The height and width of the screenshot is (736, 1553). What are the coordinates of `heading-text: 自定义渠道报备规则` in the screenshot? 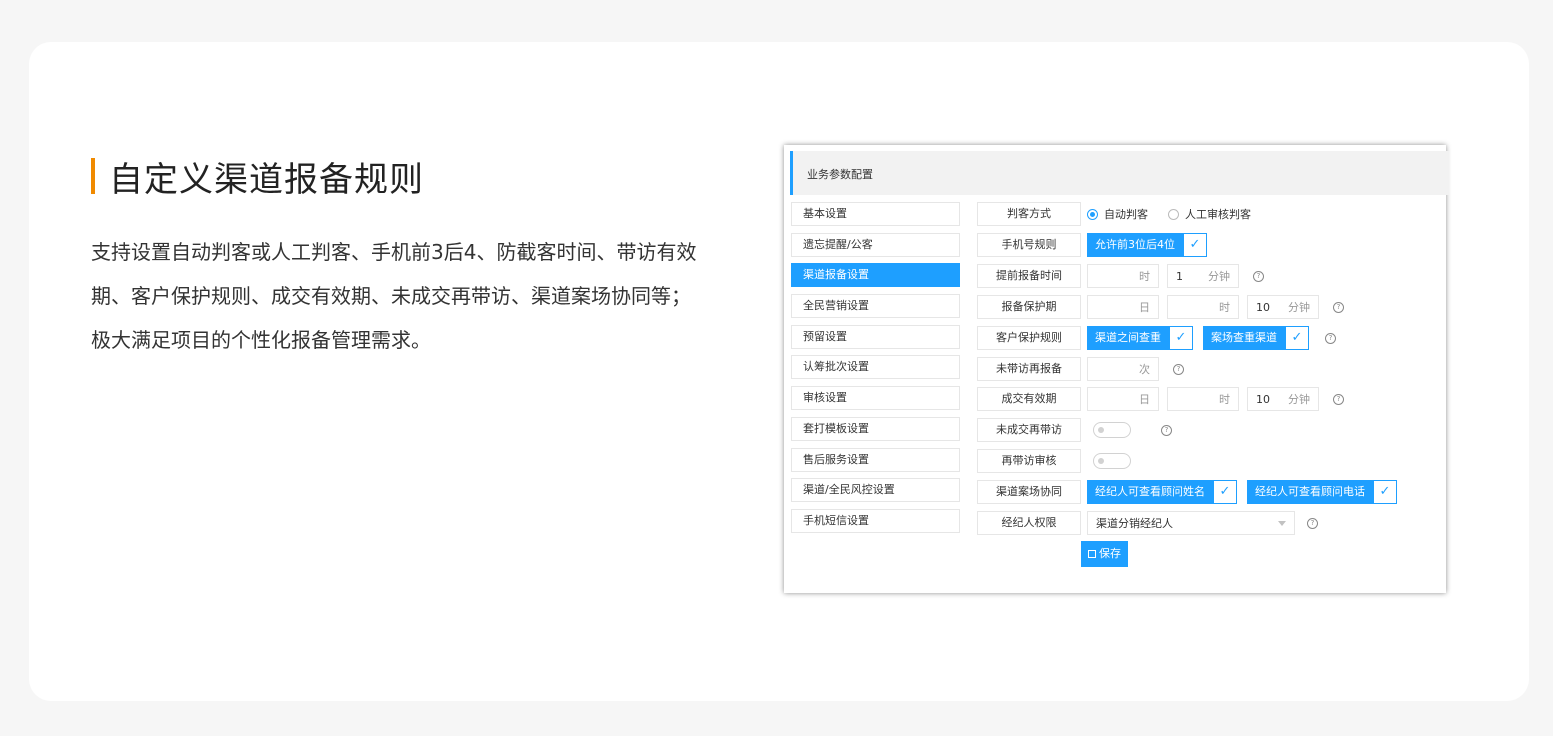 It's located at (266, 179).